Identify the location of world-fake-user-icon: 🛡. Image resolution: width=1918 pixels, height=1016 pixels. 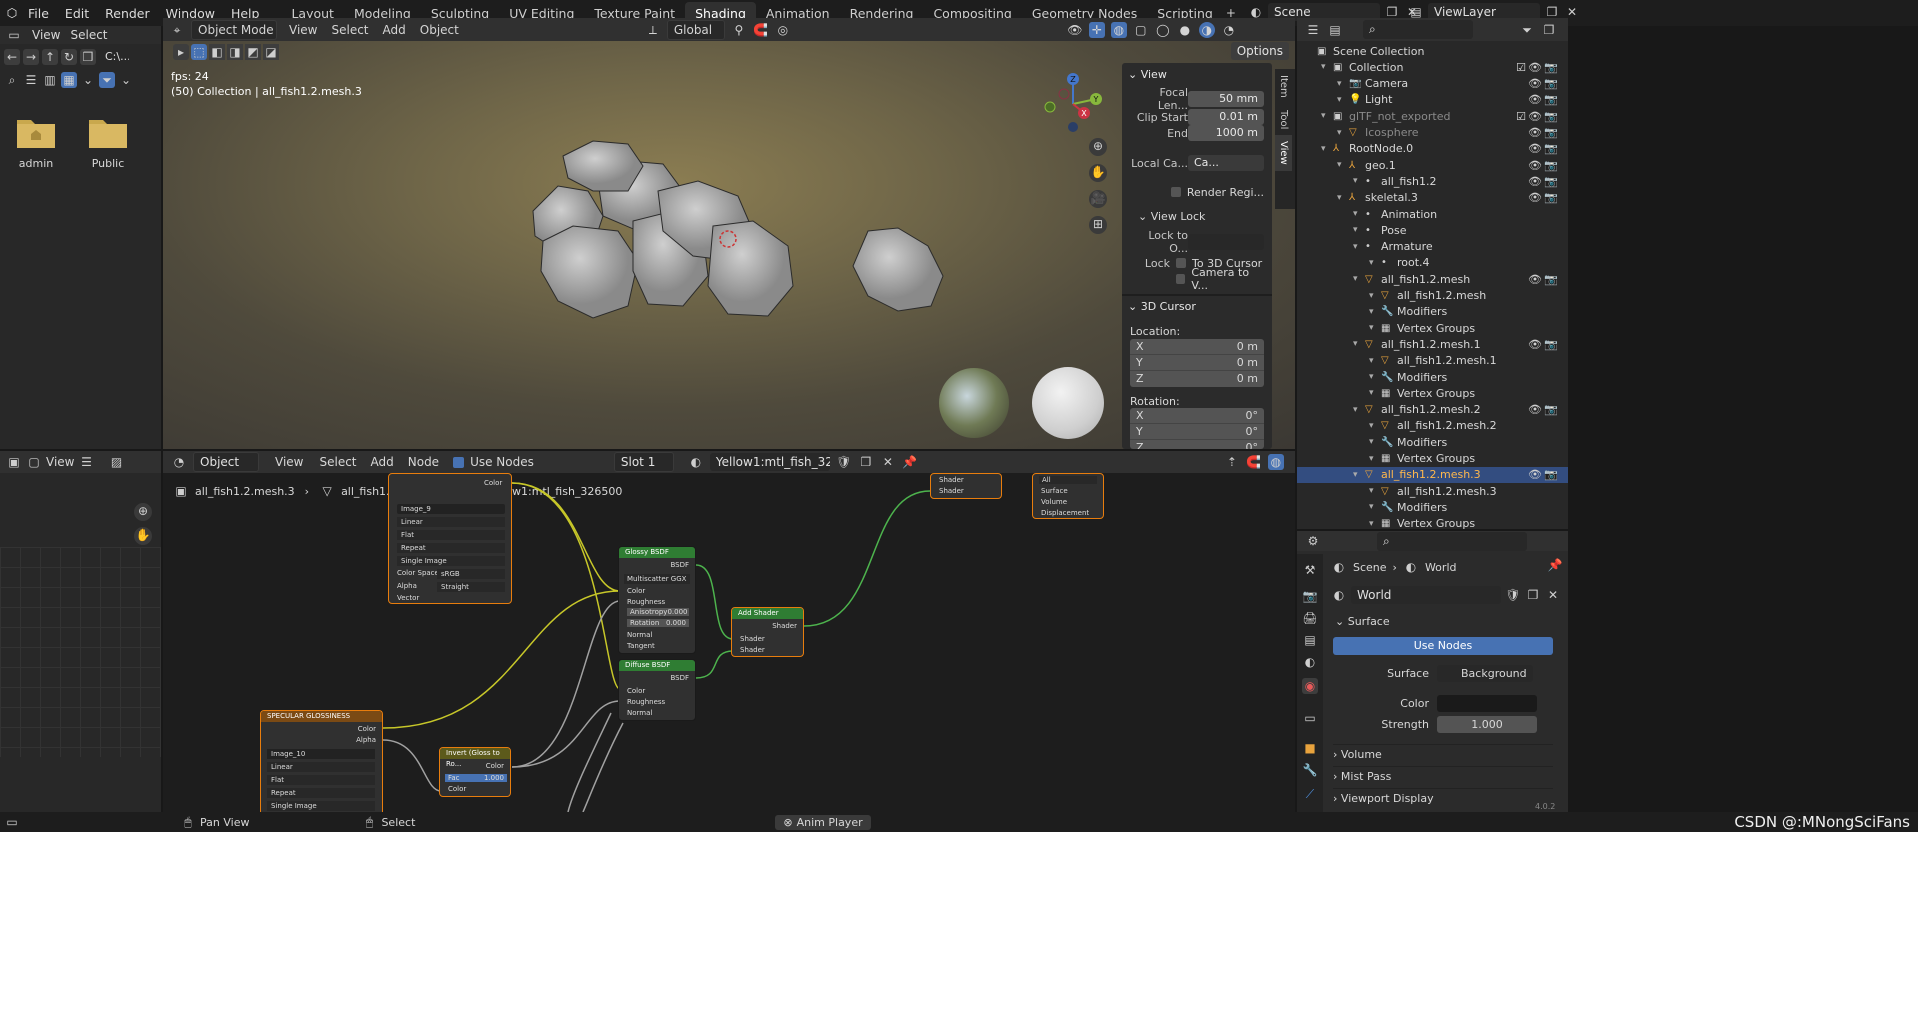
(1513, 595).